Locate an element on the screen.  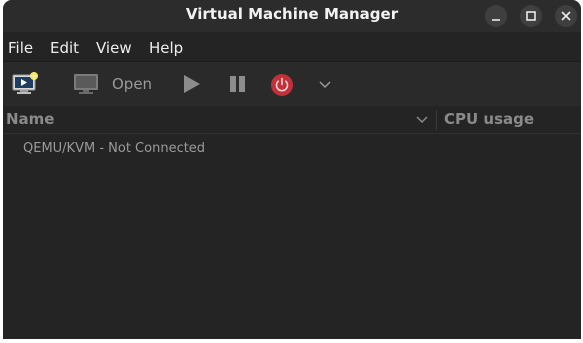
shutdown-menu-button is located at coordinates (325, 84).